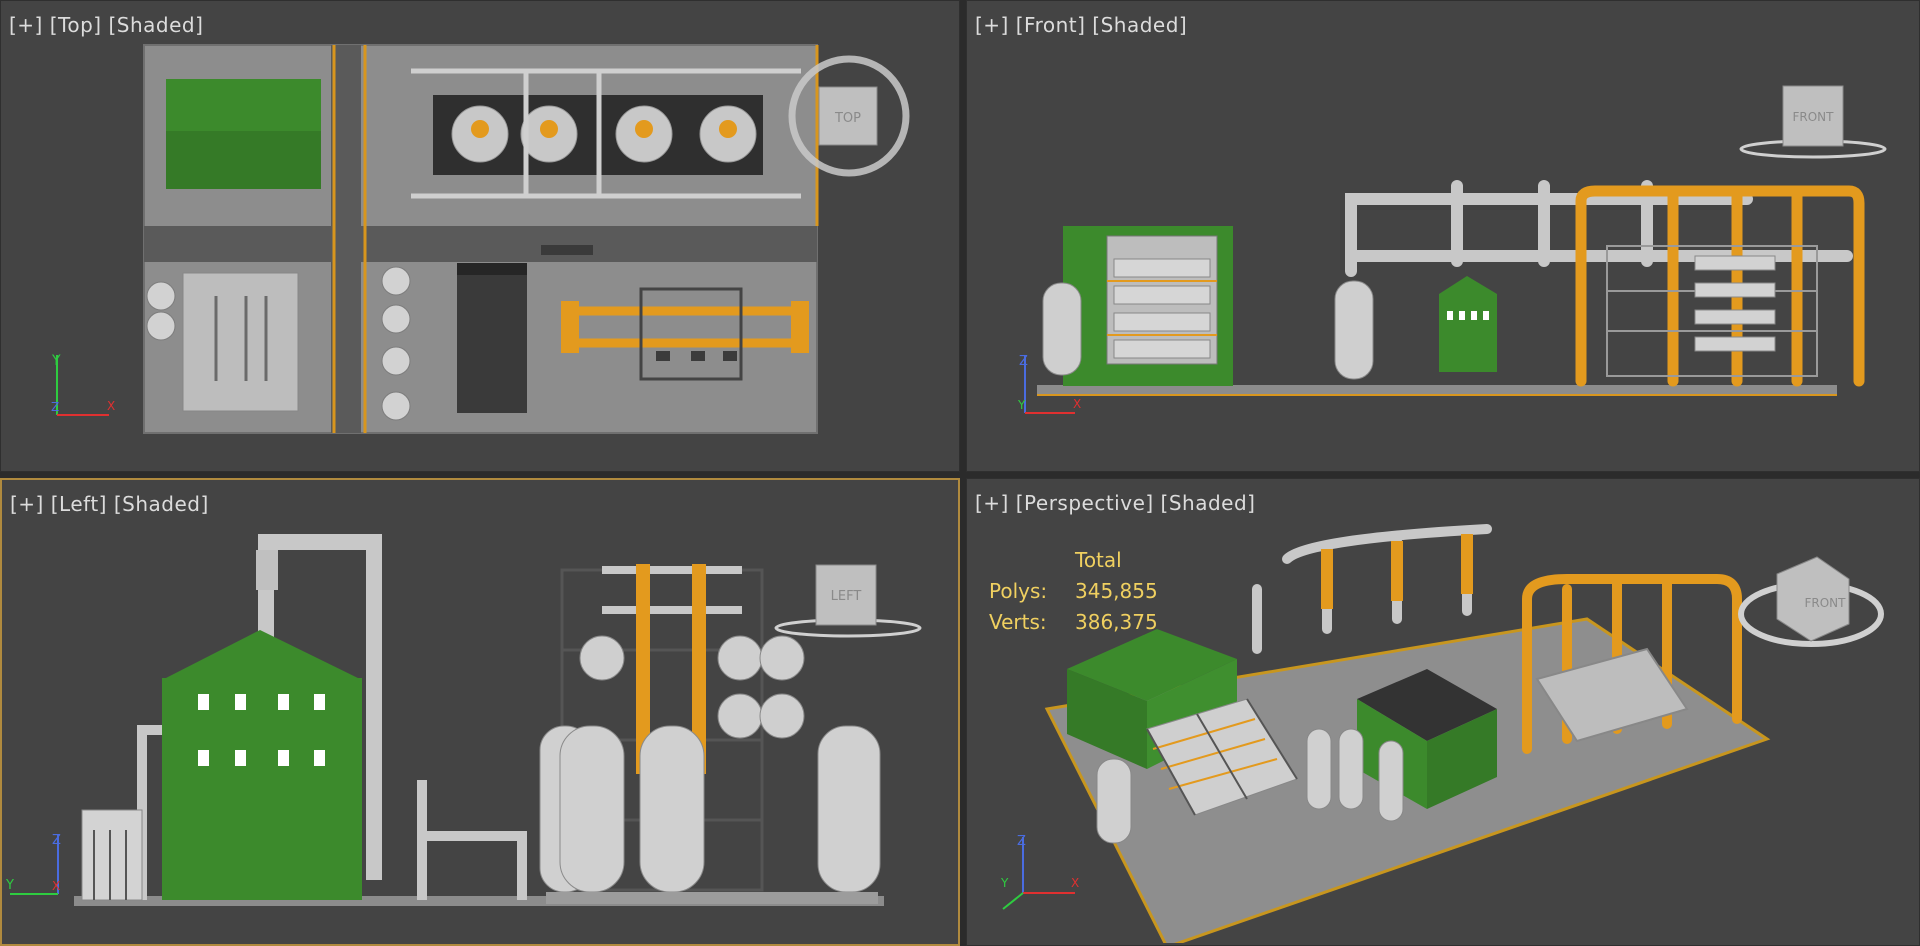 This screenshot has width=1920, height=946. What do you see at coordinates (76, 25) in the screenshot?
I see `view-type-button: [Top]` at bounding box center [76, 25].